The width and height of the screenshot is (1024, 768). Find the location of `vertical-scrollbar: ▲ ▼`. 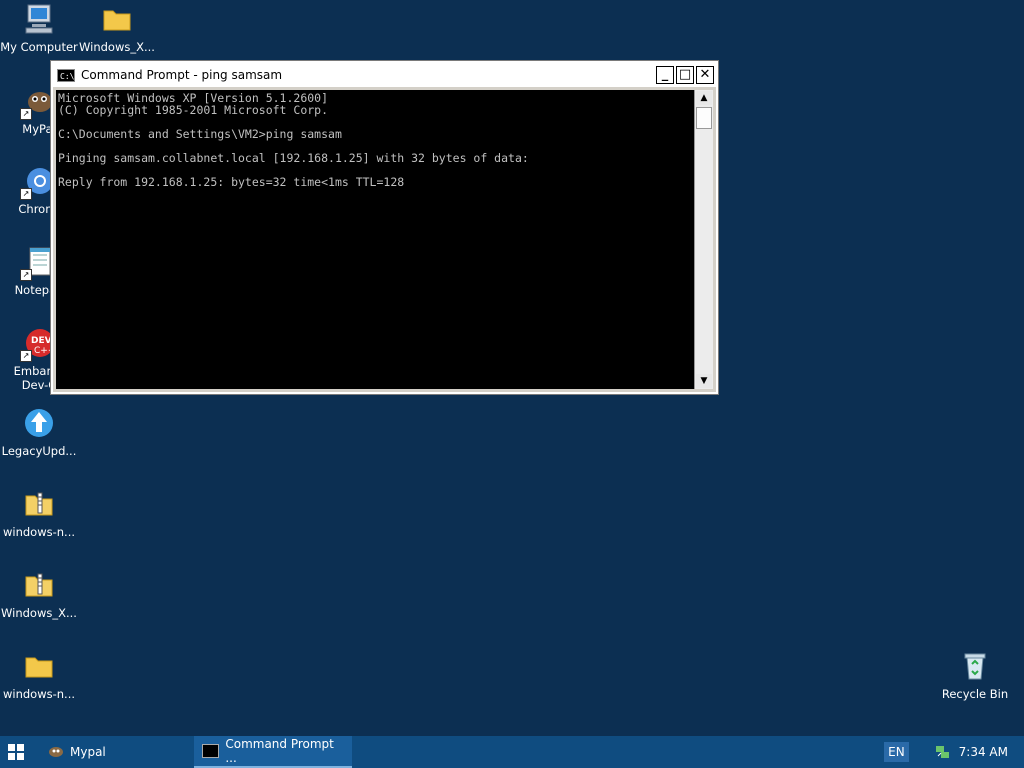

vertical-scrollbar: ▲ ▼ is located at coordinates (703, 239).